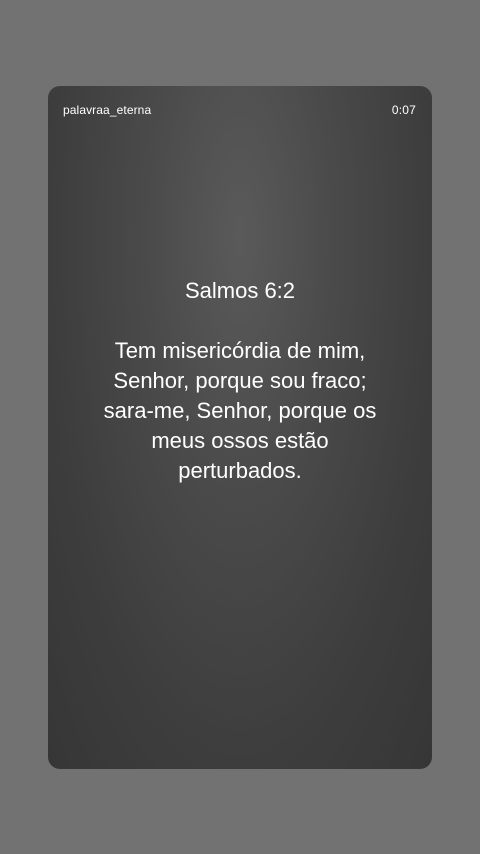 The width and height of the screenshot is (480, 854). I want to click on account-username: palavraa_eterna, so click(107, 110).